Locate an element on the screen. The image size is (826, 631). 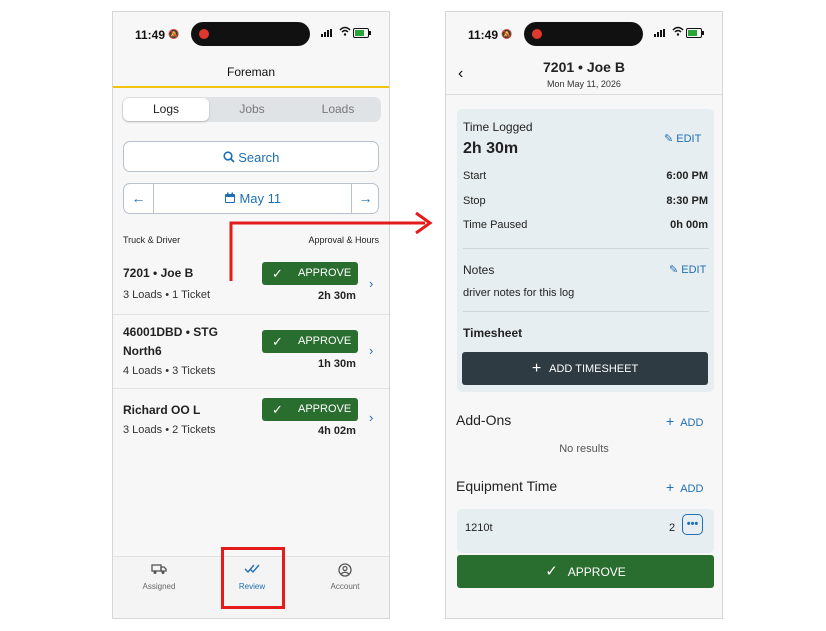
equipment-item: 1210t 2 ••• is located at coordinates (585, 531).